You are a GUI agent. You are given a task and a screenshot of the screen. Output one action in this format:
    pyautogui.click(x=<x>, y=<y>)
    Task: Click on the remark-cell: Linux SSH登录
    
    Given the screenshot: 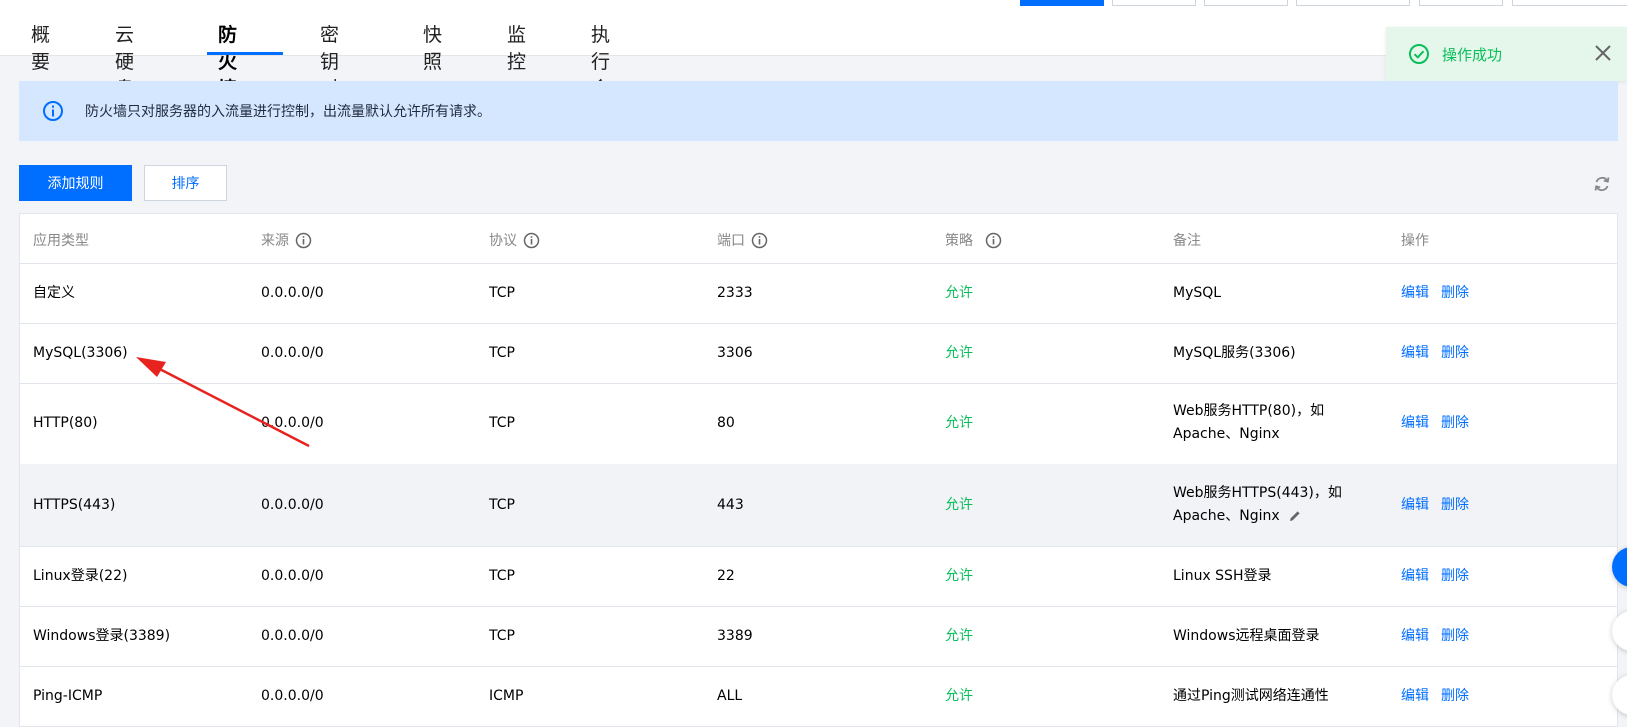 What is the action you would take?
    pyautogui.click(x=1222, y=576)
    